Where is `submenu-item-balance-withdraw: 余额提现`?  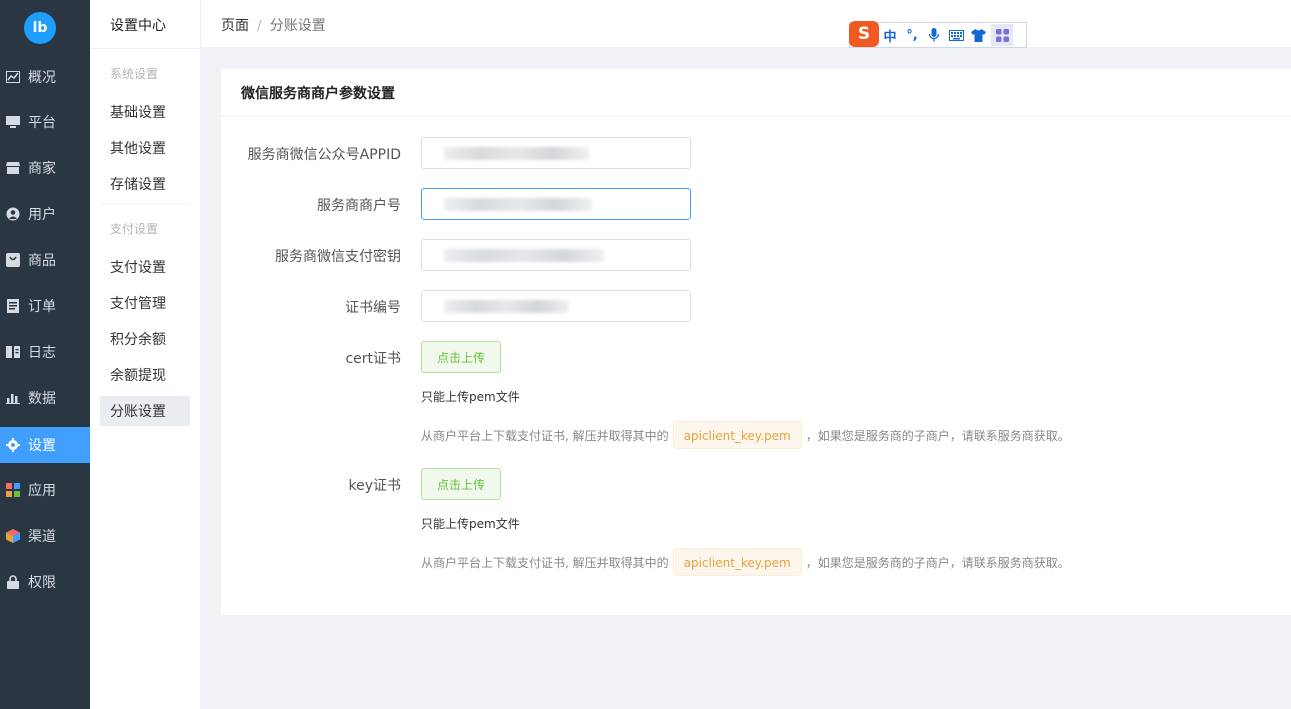 submenu-item-balance-withdraw: 余额提现 is located at coordinates (145, 375).